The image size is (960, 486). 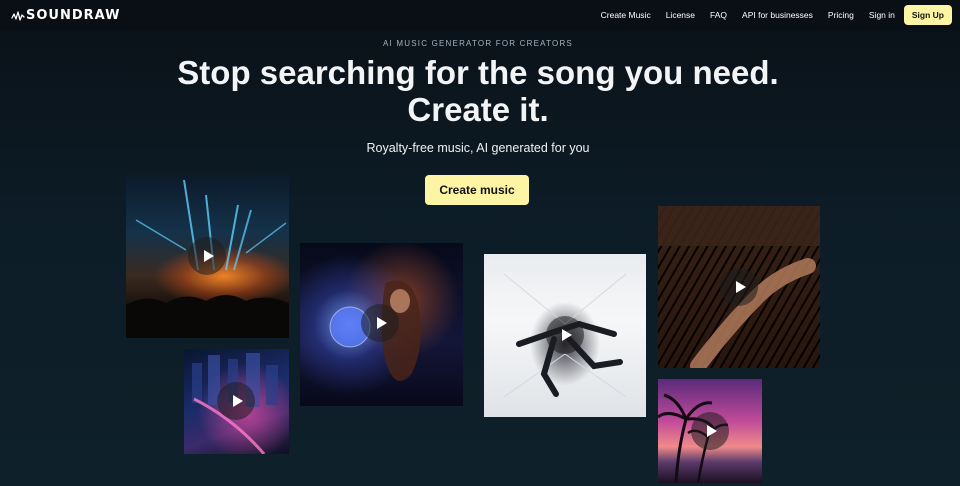 I want to click on hero-subhead: Royalty-free music, AI generated for you, so click(x=478, y=148).